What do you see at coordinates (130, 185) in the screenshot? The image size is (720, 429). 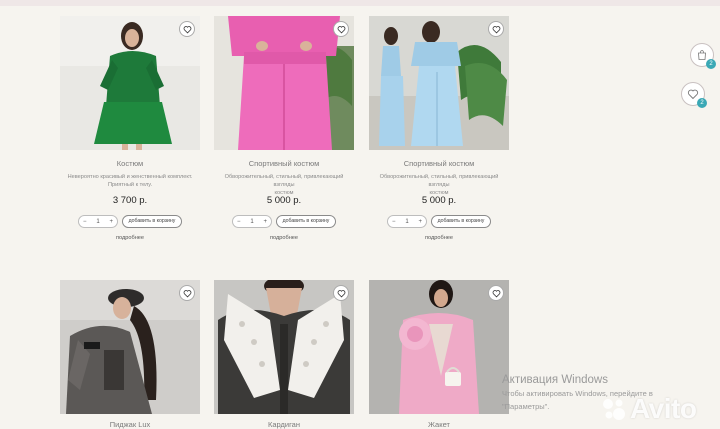 I see `description-line: Приятный к телу.` at bounding box center [130, 185].